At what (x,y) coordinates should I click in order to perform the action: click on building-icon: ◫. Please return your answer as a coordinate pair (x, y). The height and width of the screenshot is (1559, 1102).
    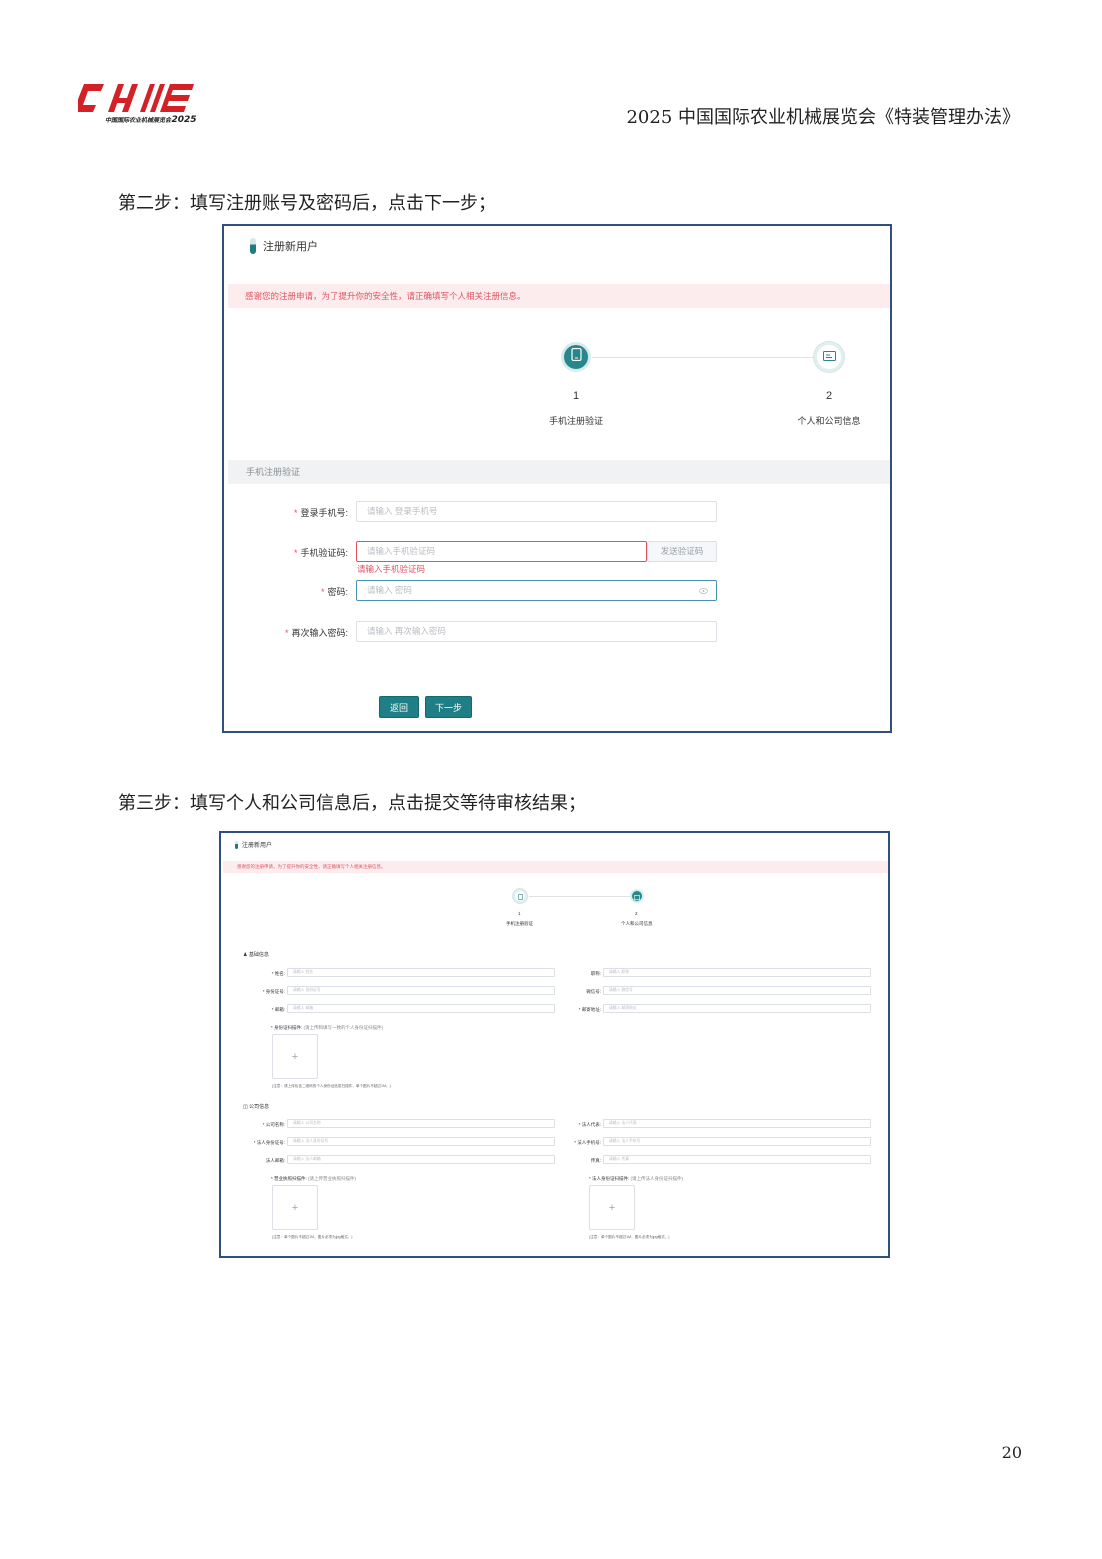
    Looking at the image, I should click on (245, 1107).